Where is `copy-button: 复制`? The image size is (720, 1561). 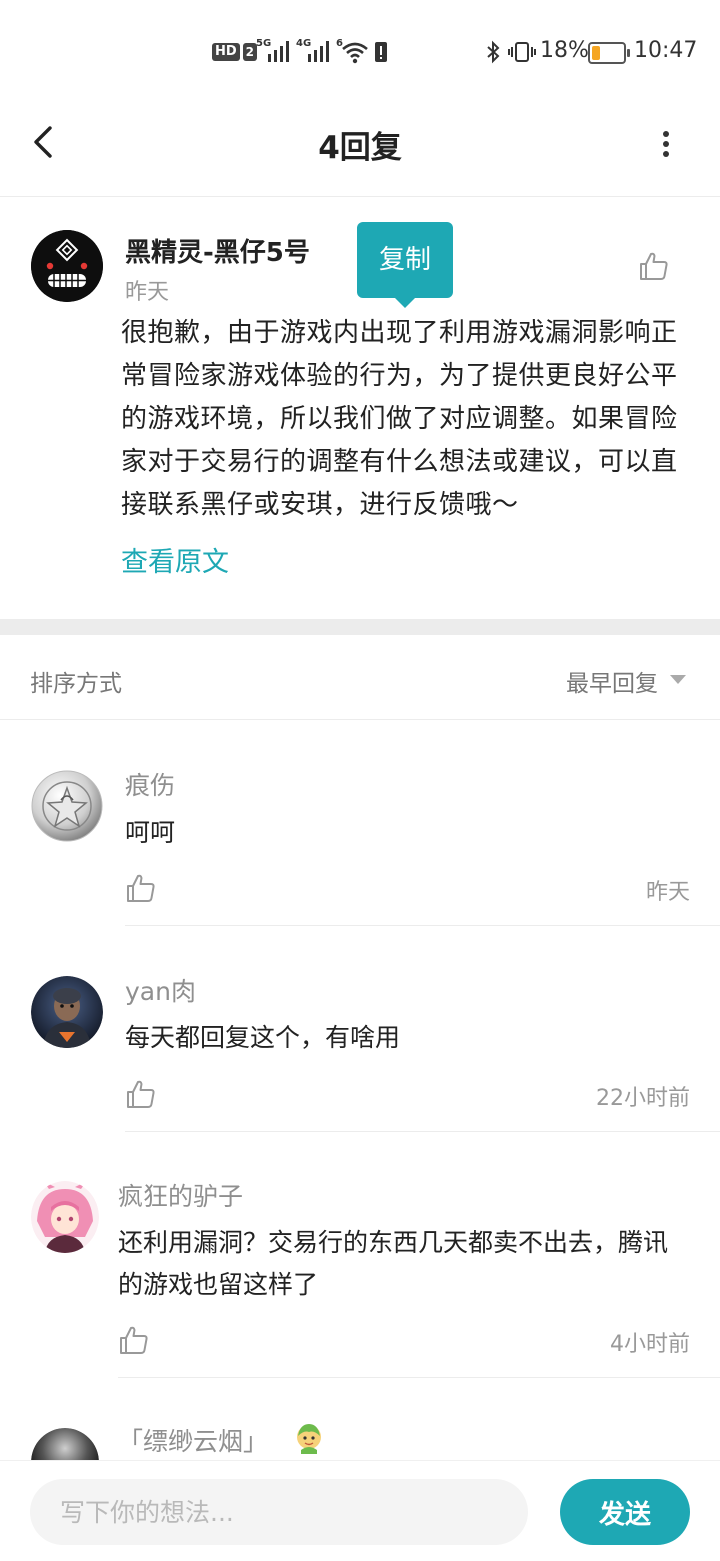
copy-button: 复制 is located at coordinates (405, 265).